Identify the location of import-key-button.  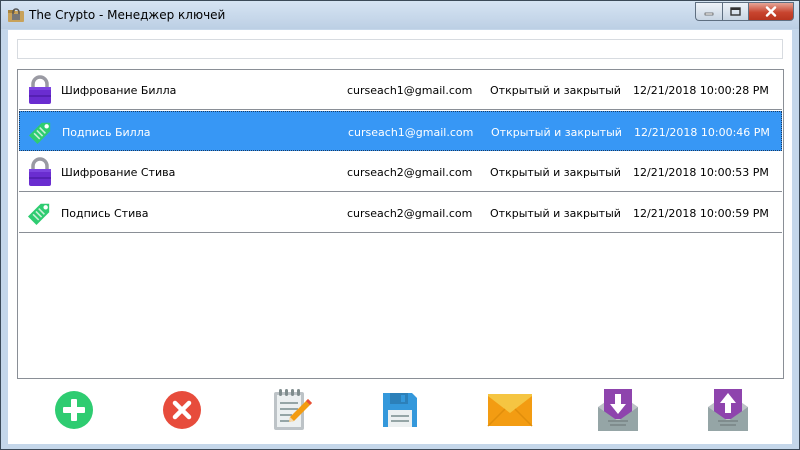
(618, 410).